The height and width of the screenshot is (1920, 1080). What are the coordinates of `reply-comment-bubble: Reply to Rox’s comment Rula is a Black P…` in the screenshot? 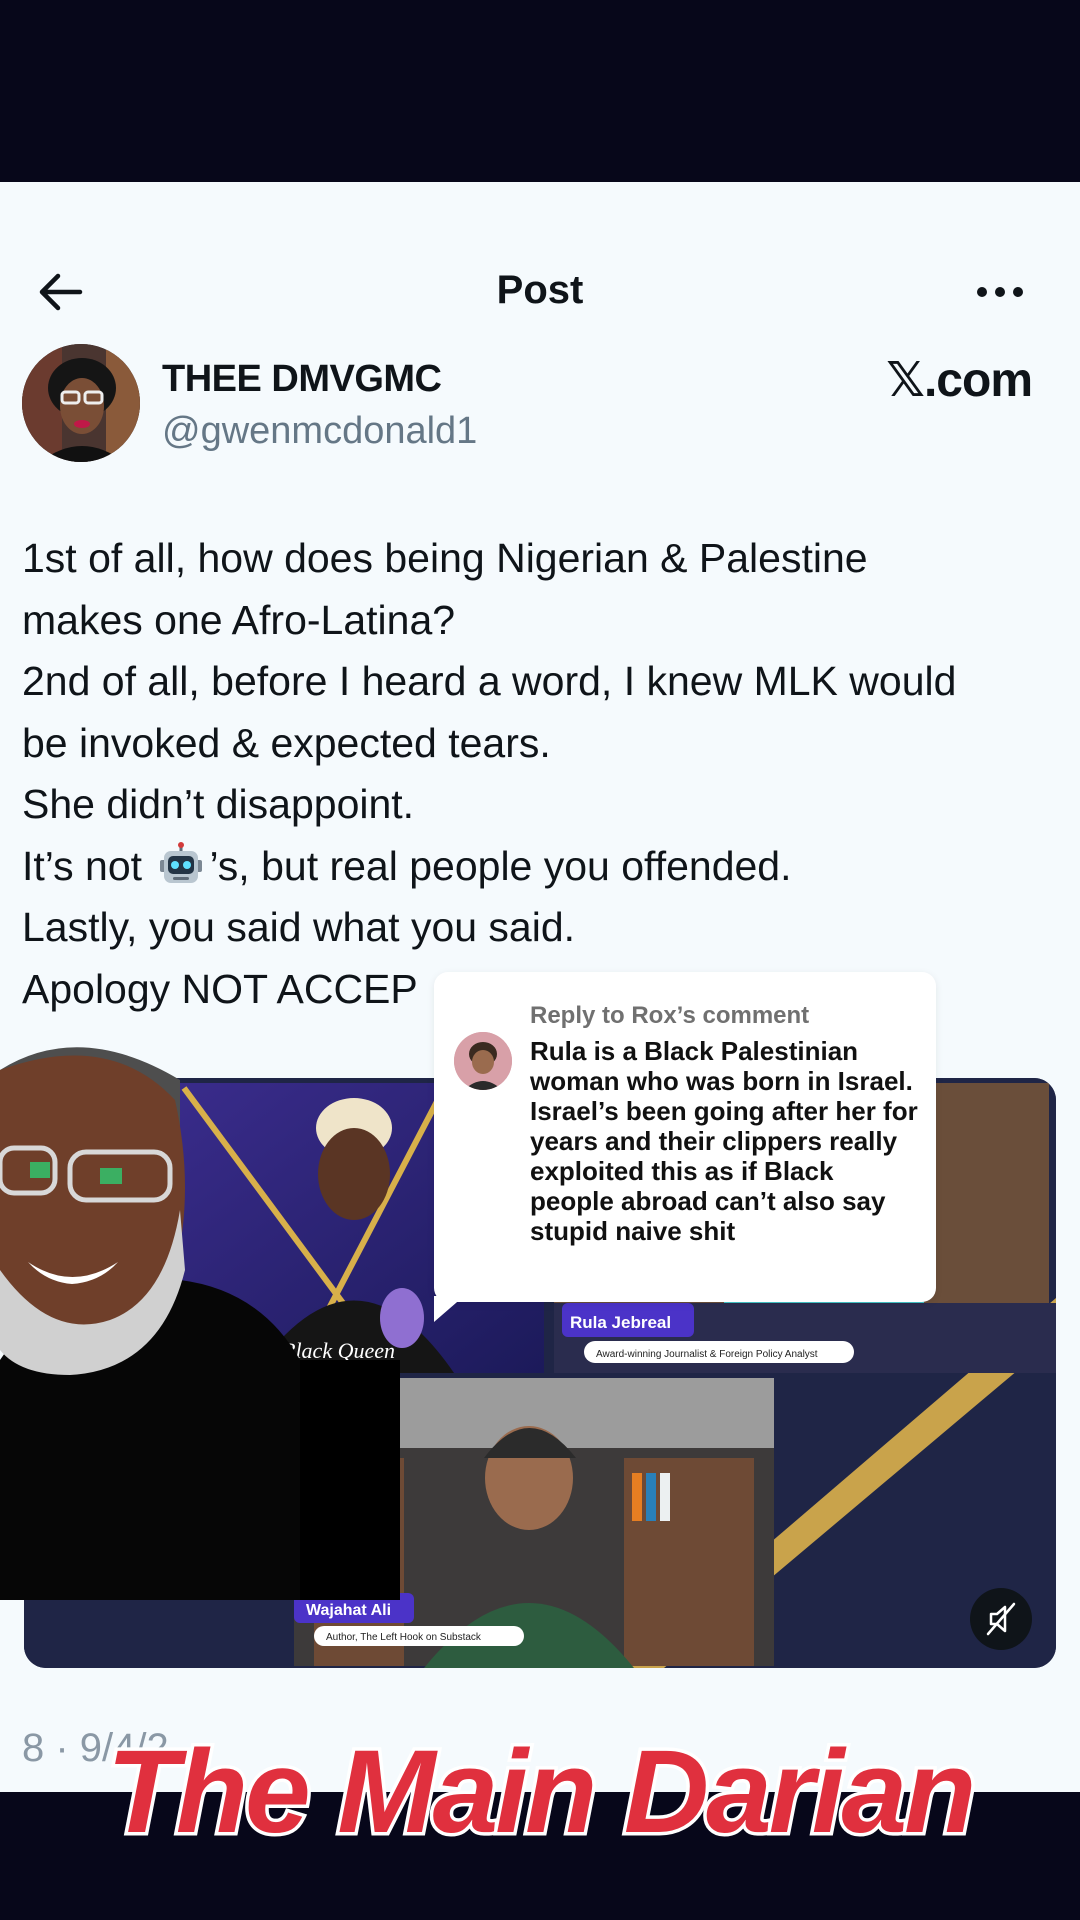 It's located at (685, 1137).